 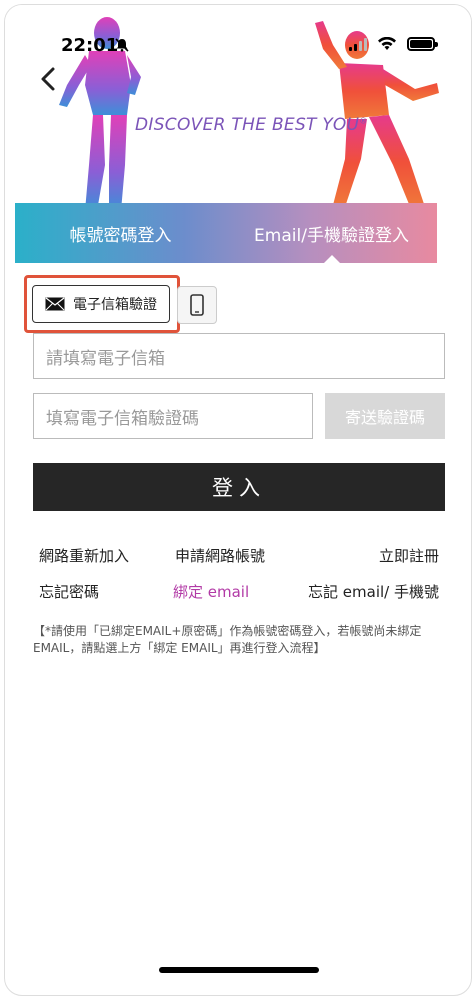 I want to click on email-input: 請填寫電子信箱, so click(x=239, y=356).